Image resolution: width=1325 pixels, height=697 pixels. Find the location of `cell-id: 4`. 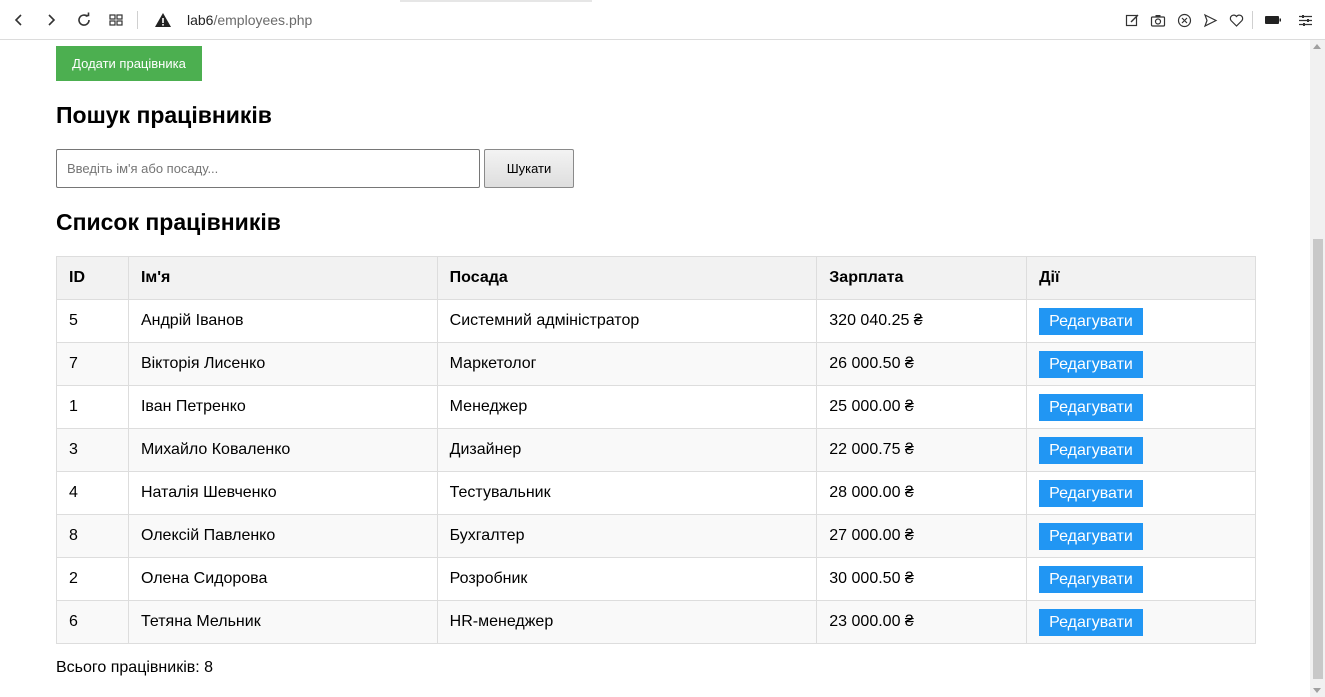

cell-id: 4 is located at coordinates (92, 493).